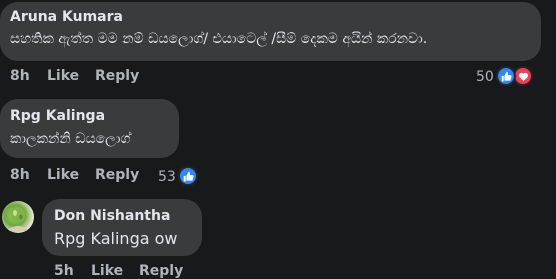 The image size is (556, 279). What do you see at coordinates (64, 271) in the screenshot?
I see `comment-timestamp: 5h` at bounding box center [64, 271].